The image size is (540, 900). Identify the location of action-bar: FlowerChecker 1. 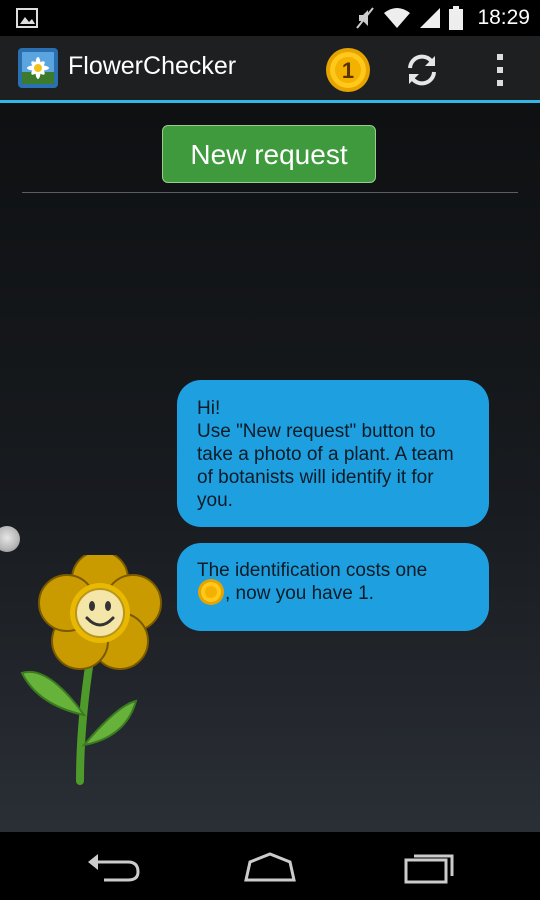
(270, 69).